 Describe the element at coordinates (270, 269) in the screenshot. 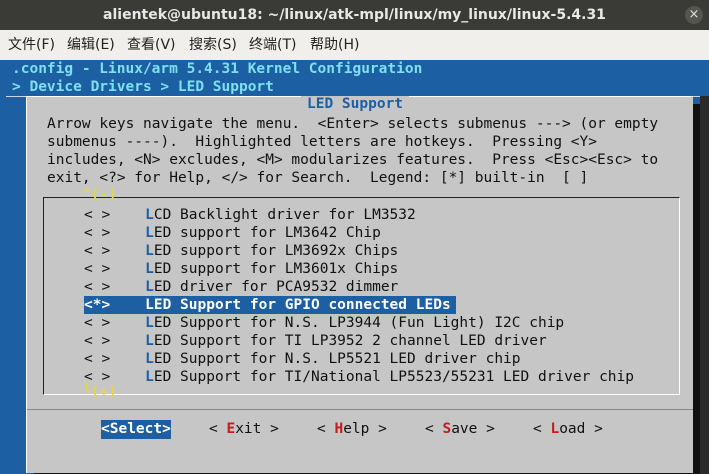

I see `list-item: < > LED support for LM3601x Chips` at that location.